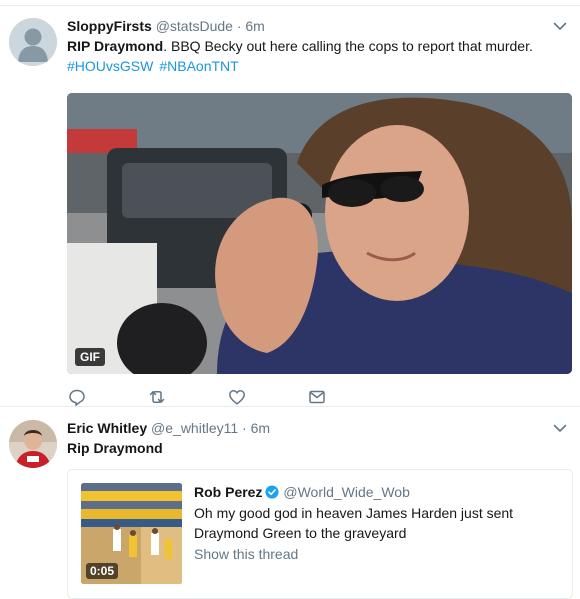  I want to click on verified-badge-icon, so click(272, 492).